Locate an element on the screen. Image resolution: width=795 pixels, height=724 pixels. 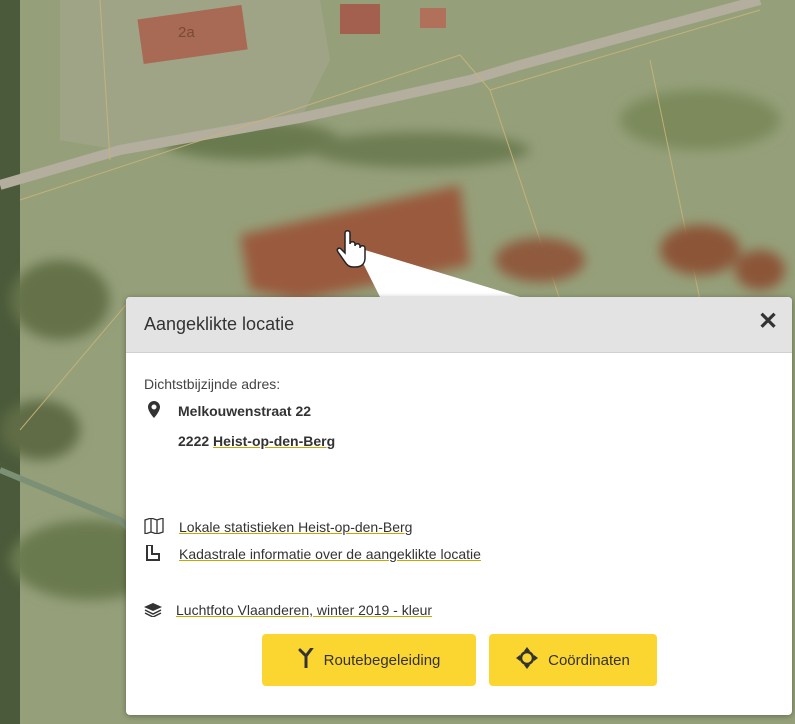
route-icon is located at coordinates (306, 659).